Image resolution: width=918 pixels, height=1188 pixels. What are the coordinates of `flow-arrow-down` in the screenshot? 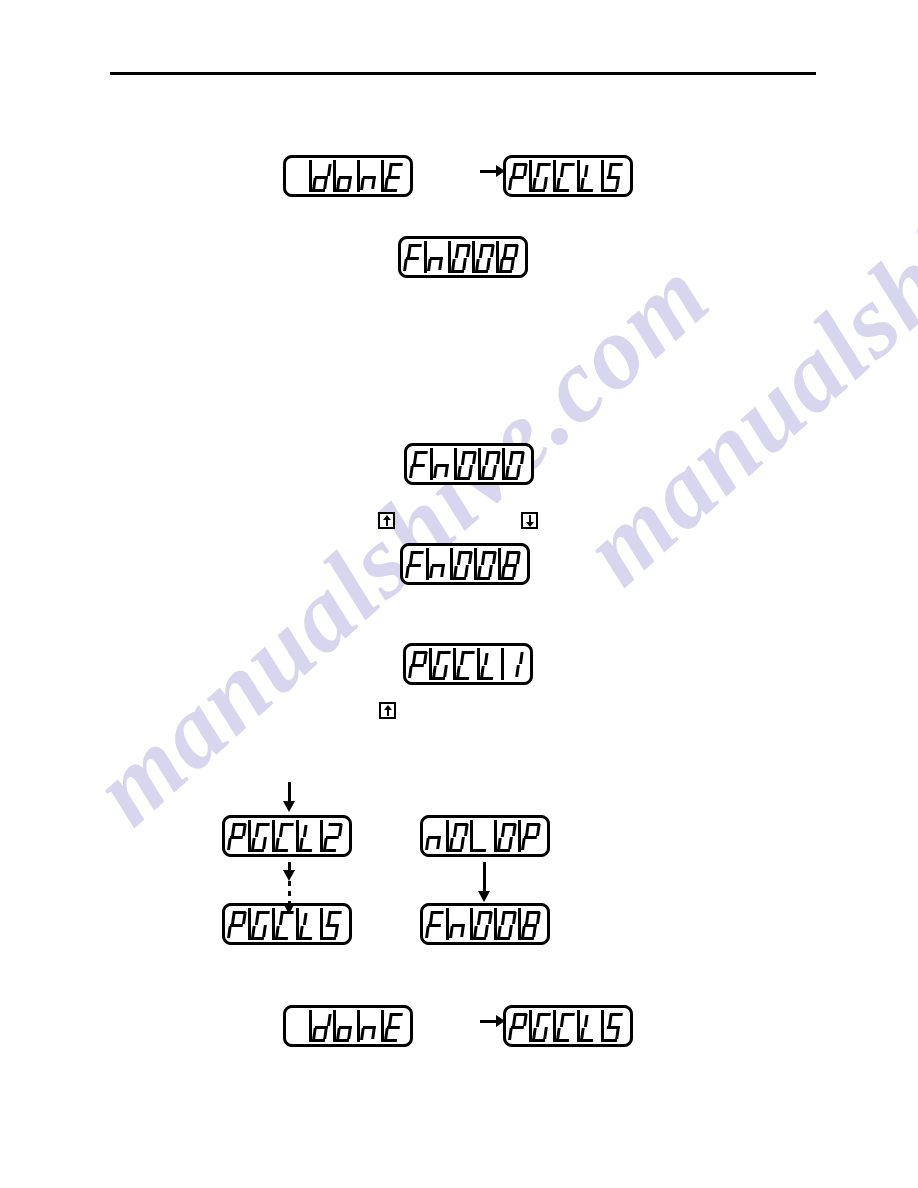 It's located at (289, 888).